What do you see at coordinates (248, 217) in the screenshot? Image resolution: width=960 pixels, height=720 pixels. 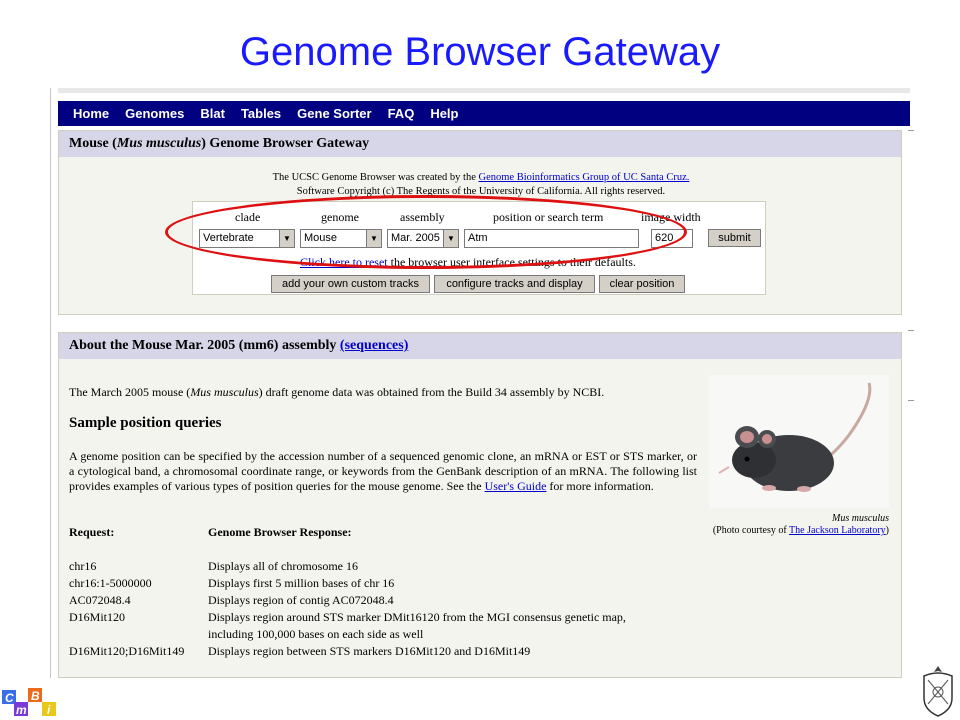 I see `clade-label: clade` at bounding box center [248, 217].